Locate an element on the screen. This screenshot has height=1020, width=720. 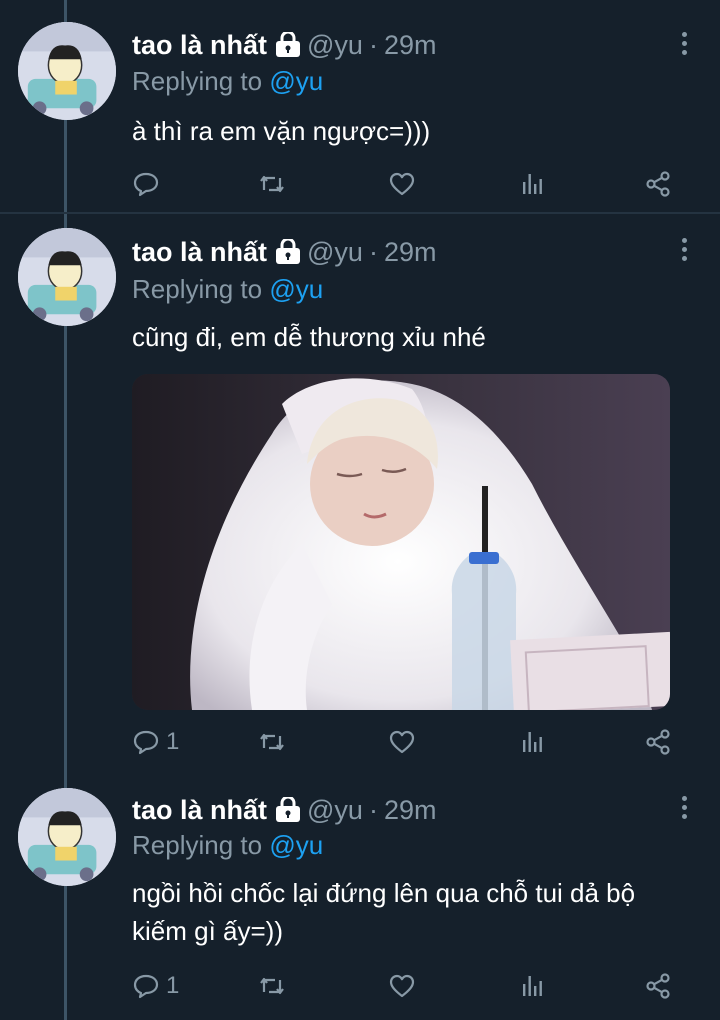
reply-button is located at coordinates (149, 184).